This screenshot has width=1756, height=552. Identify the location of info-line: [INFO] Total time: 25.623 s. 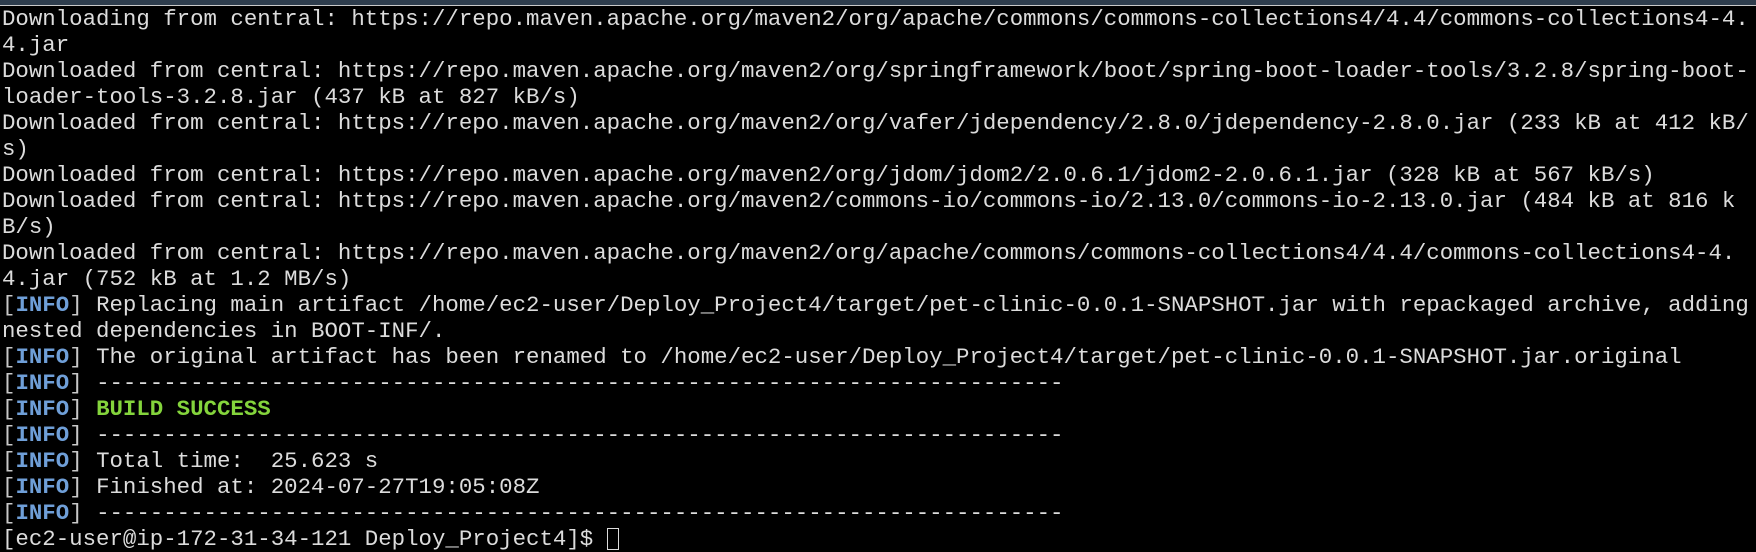
(190, 461).